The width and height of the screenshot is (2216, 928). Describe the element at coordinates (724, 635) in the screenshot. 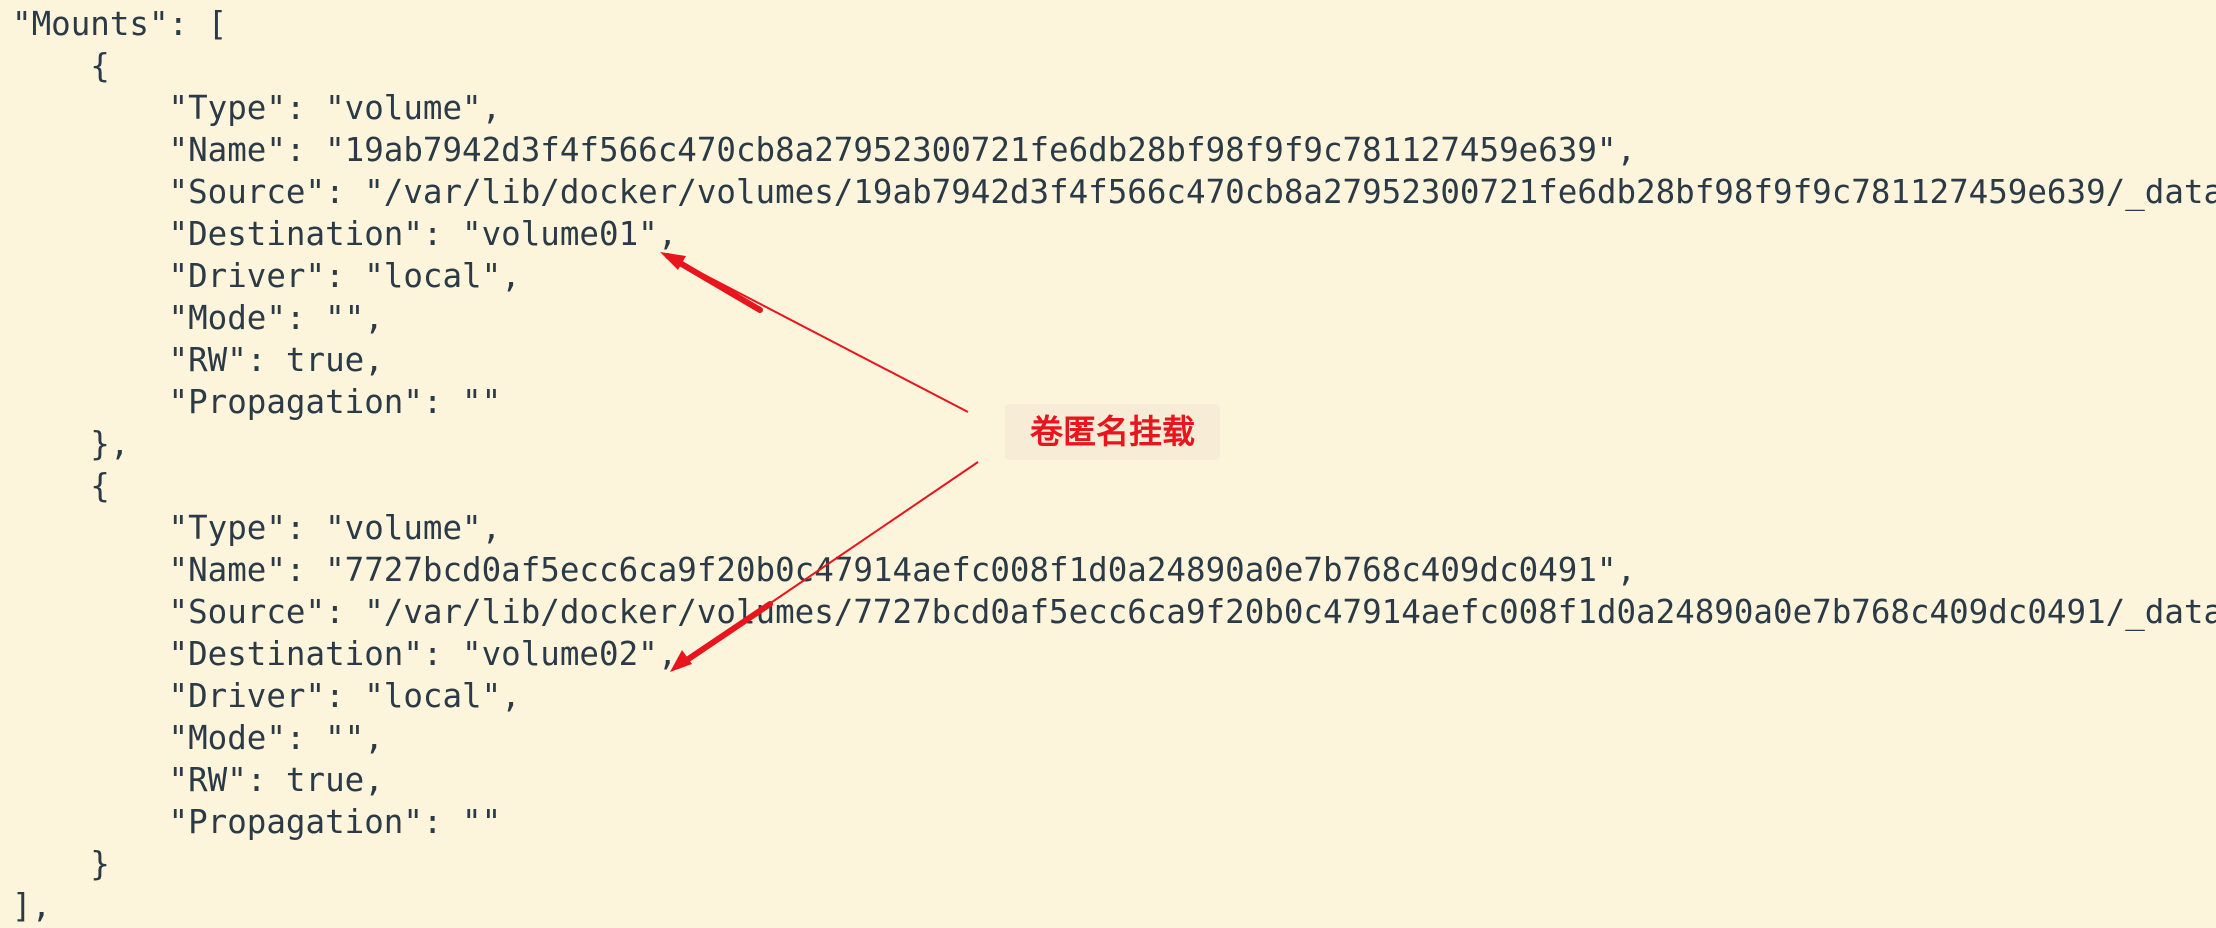

I see `arrow-to-volume02-shaft` at that location.